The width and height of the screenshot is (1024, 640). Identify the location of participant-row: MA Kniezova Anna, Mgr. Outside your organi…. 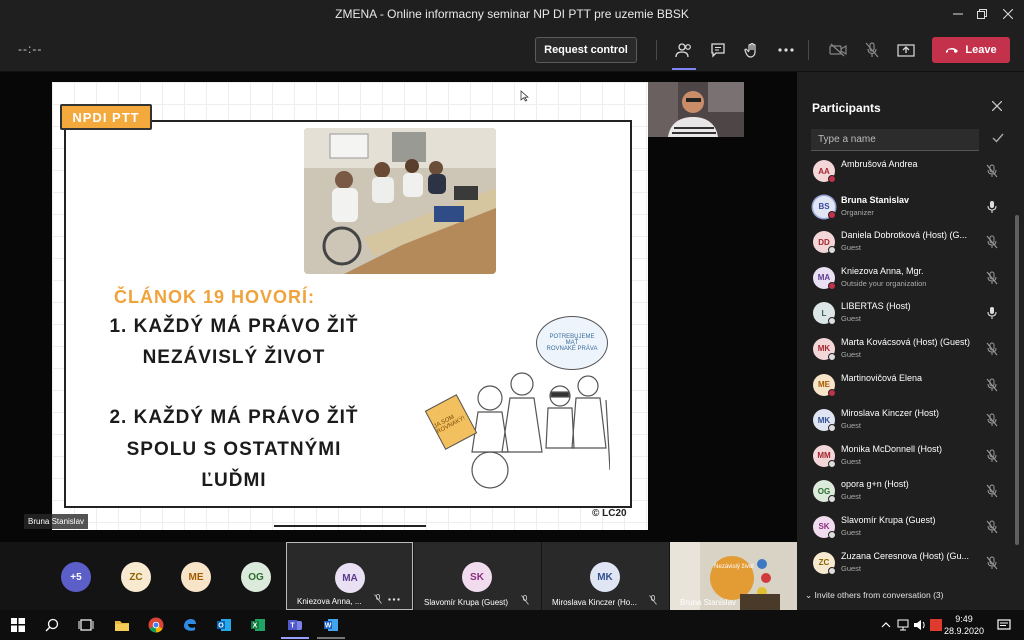
(907, 279).